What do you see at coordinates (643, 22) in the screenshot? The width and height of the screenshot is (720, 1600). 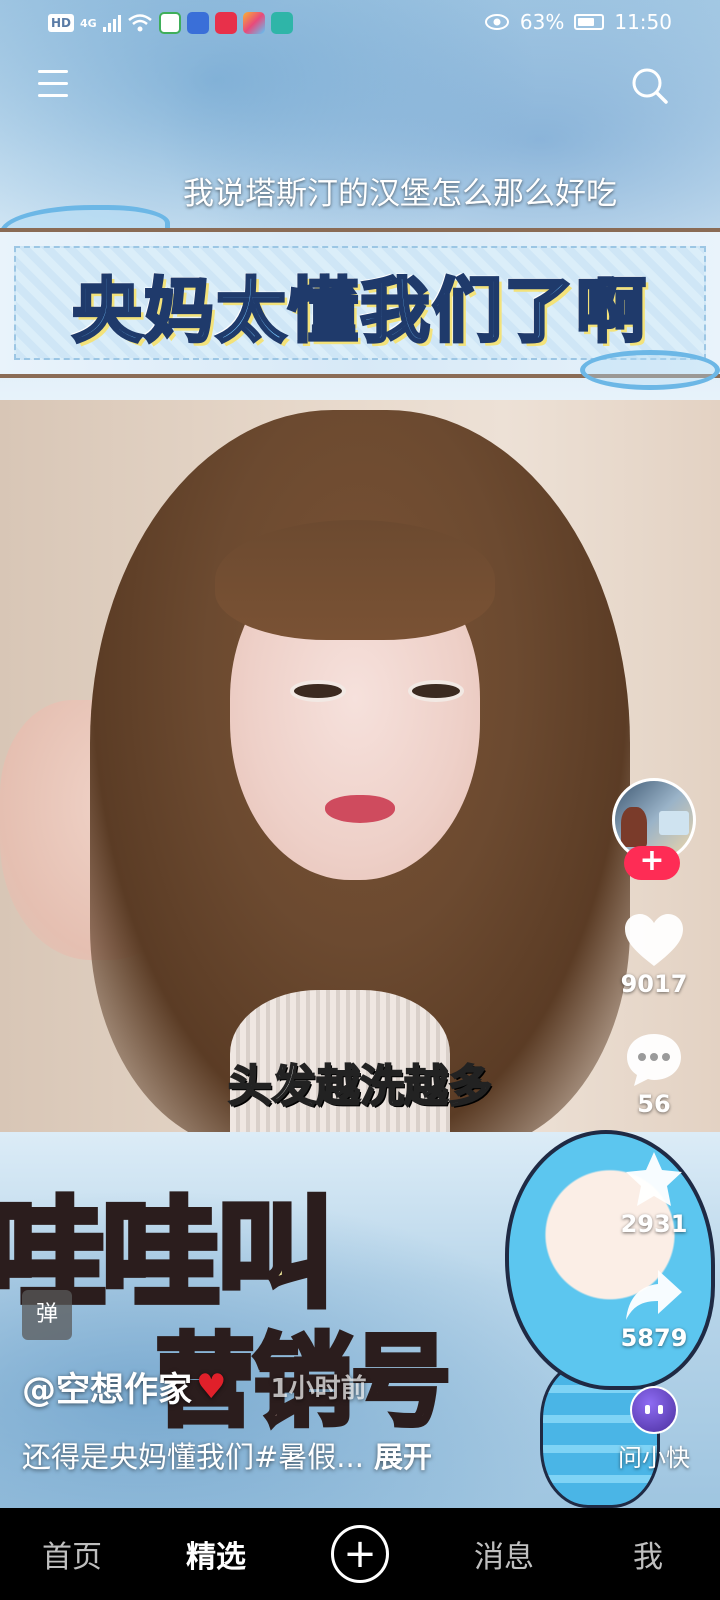 I see `clock: 11:50` at bounding box center [643, 22].